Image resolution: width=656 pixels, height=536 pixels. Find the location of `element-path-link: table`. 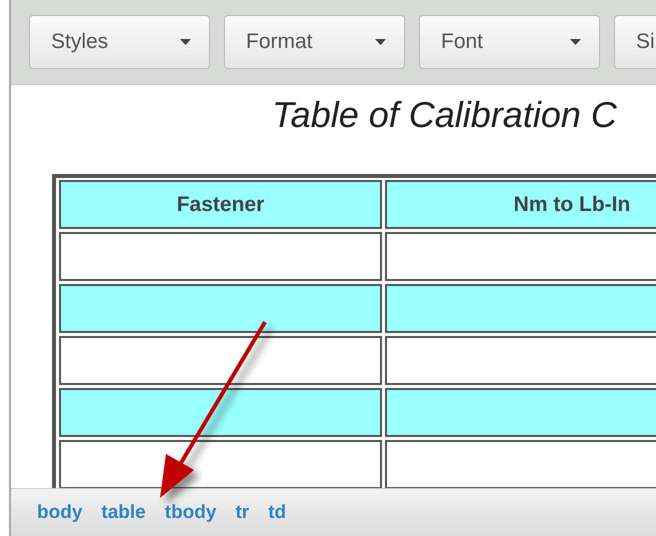

element-path-link: table is located at coordinates (123, 513).